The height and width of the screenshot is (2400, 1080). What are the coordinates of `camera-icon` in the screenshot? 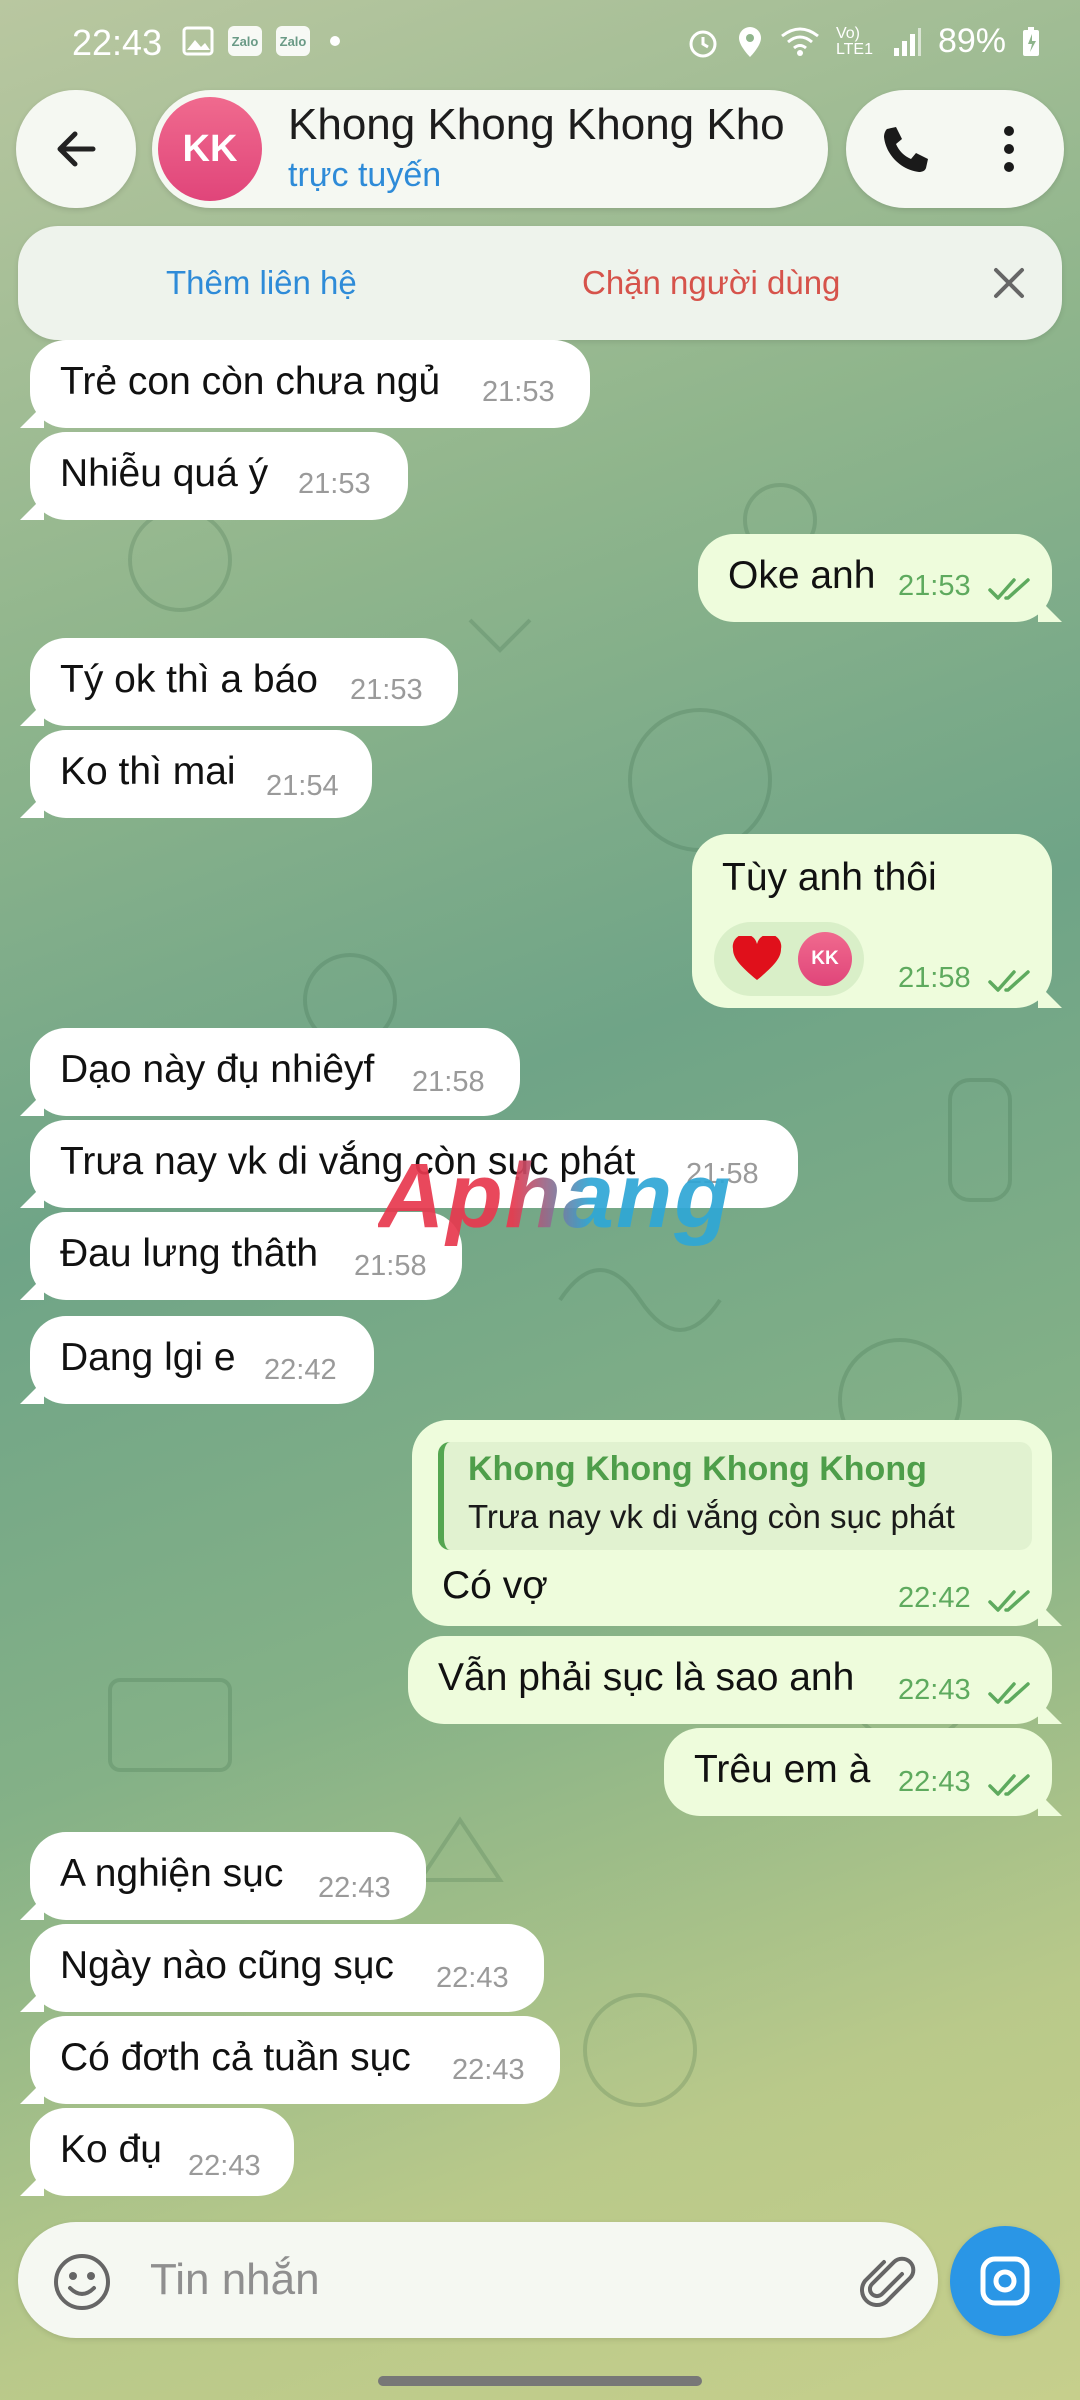 It's located at (1005, 2281).